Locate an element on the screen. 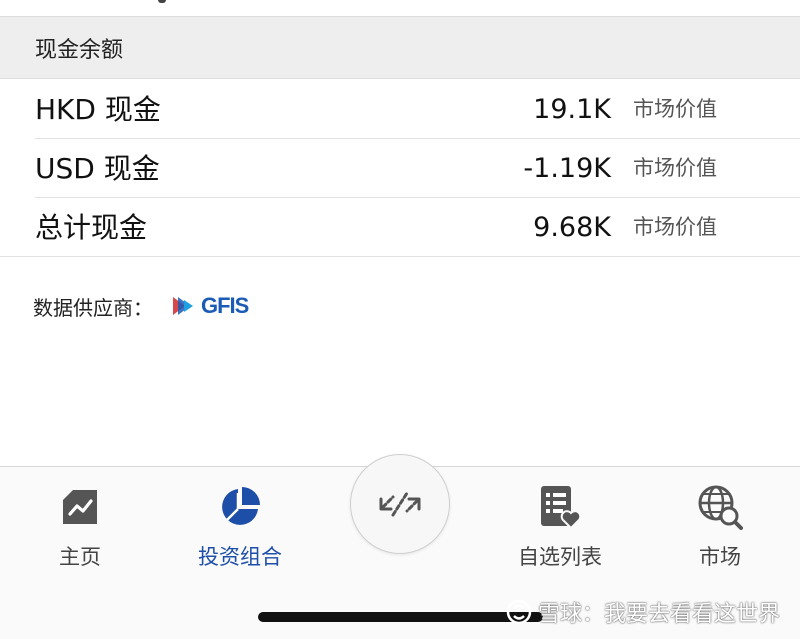  watchlist-heart-icon is located at coordinates (560, 507).